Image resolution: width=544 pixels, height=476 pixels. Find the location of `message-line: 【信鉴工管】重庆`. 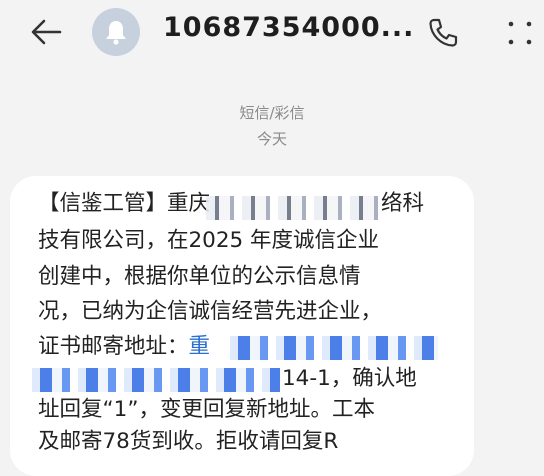

message-line: 【信鉴工管】重庆 is located at coordinates (124, 204).